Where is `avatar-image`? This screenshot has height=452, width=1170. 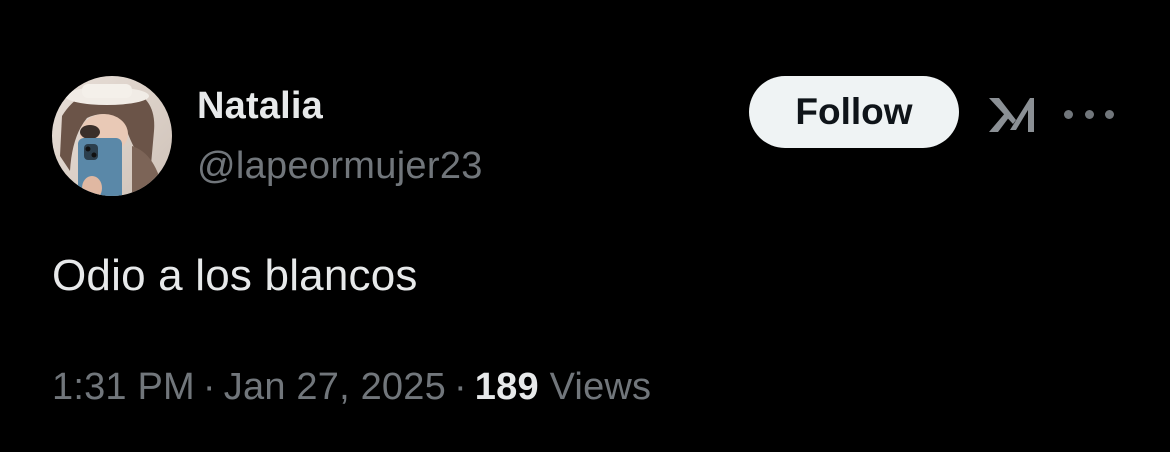
avatar-image is located at coordinates (112, 136).